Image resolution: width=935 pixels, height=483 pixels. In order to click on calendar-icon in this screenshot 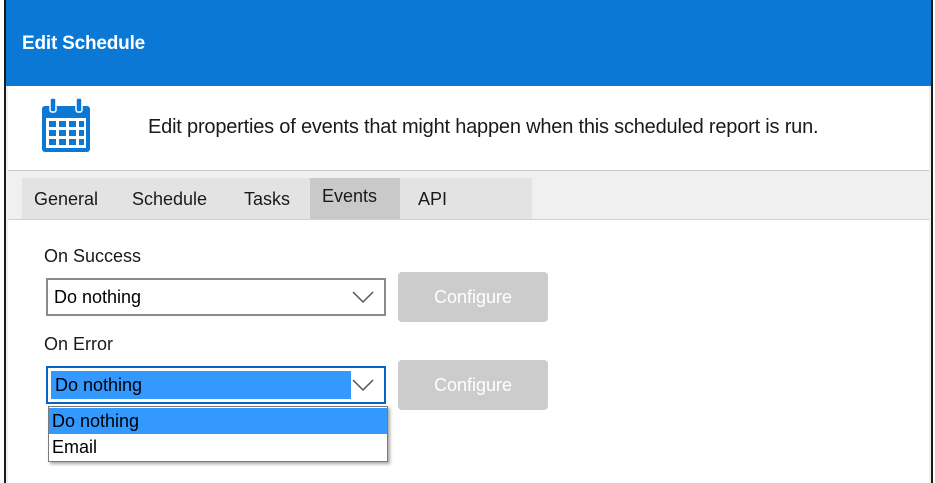, I will do `click(66, 124)`.